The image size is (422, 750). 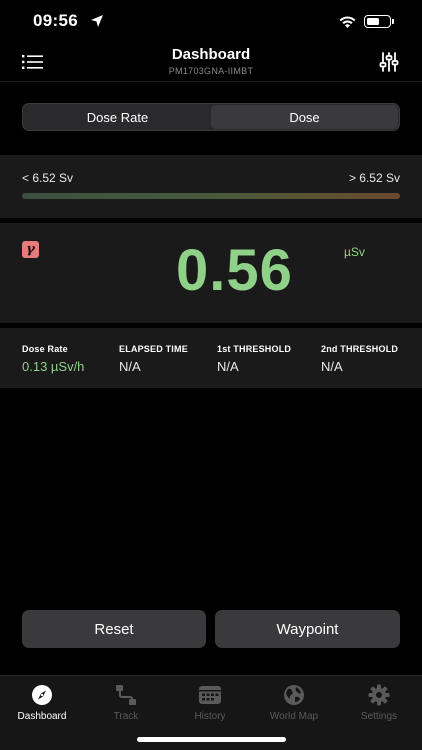 I want to click on calendar-icon, so click(x=210, y=695).